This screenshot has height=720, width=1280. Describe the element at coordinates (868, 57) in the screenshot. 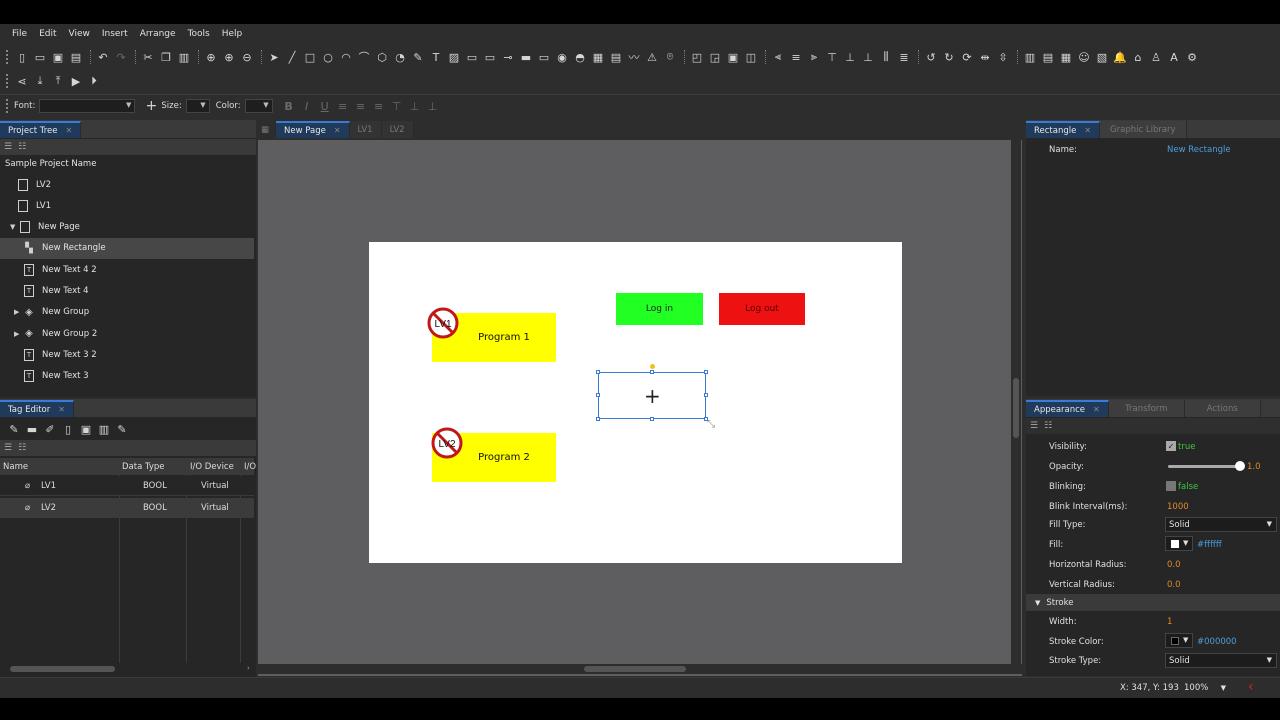

I see `align-bottom-icon: ⊥` at that location.